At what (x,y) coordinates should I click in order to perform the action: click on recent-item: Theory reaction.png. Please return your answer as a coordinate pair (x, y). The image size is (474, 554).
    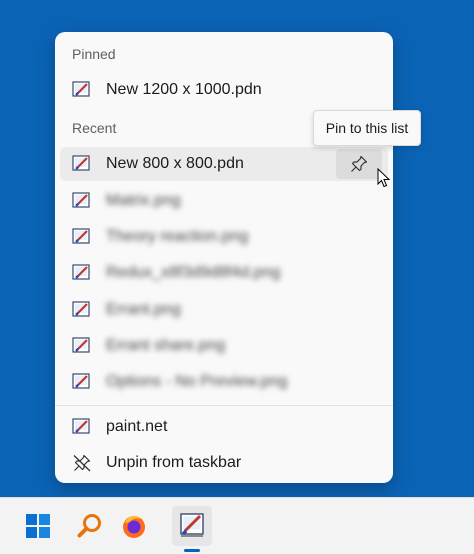
    Looking at the image, I should click on (224, 237).